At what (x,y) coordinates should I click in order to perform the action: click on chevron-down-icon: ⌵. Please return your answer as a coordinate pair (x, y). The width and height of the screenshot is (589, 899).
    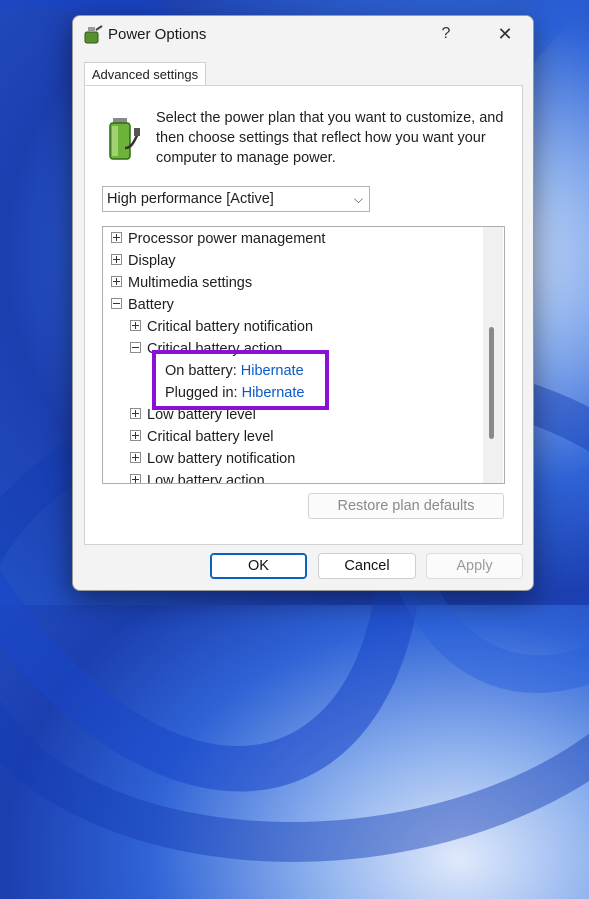
    Looking at the image, I should click on (358, 199).